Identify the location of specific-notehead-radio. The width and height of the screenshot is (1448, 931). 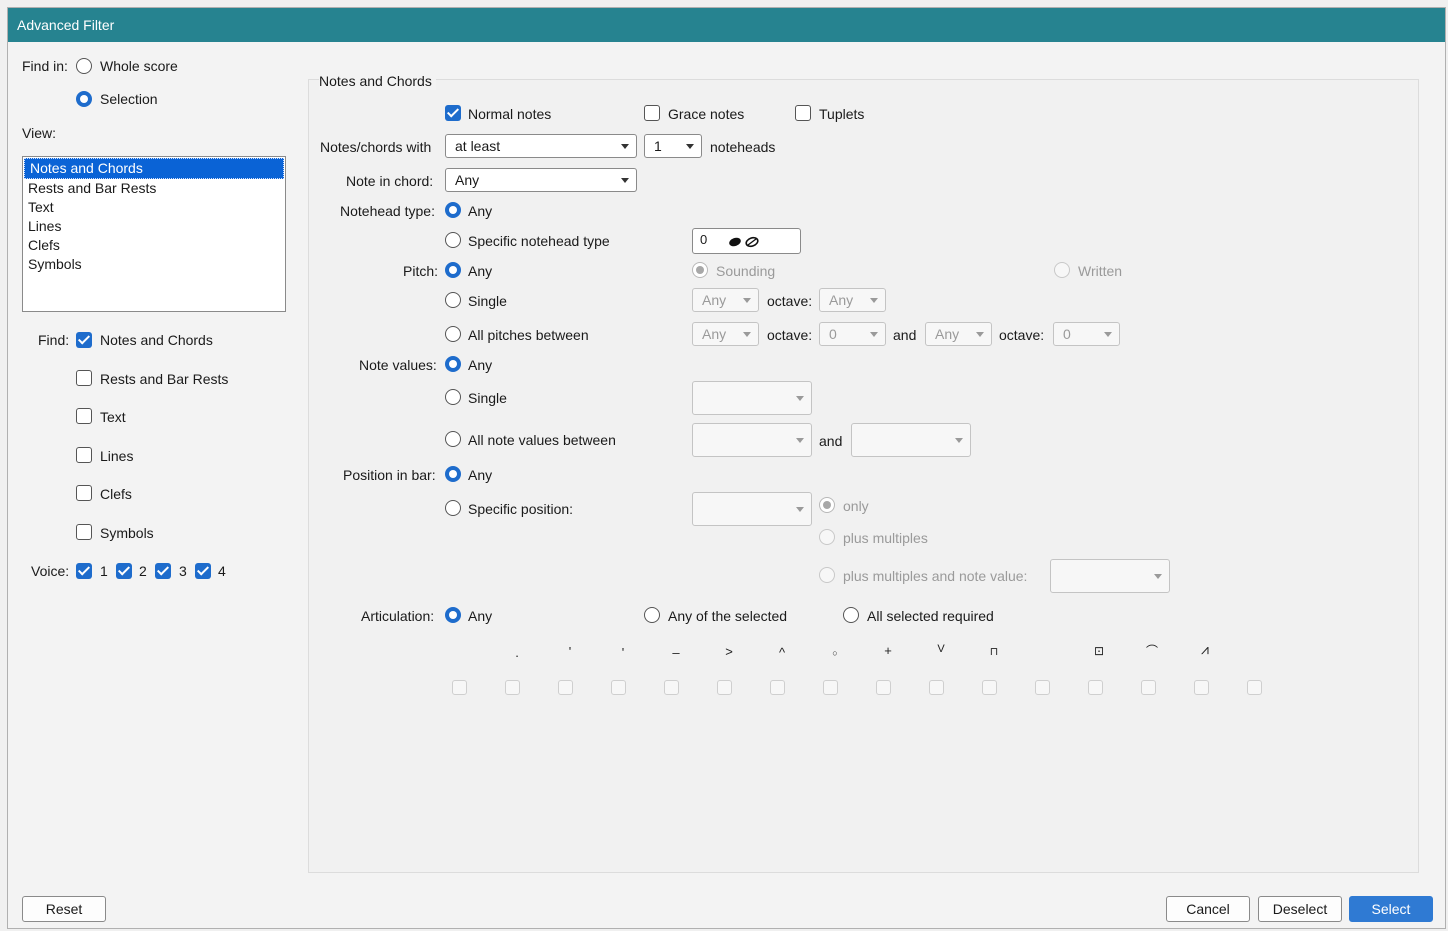
(453, 240).